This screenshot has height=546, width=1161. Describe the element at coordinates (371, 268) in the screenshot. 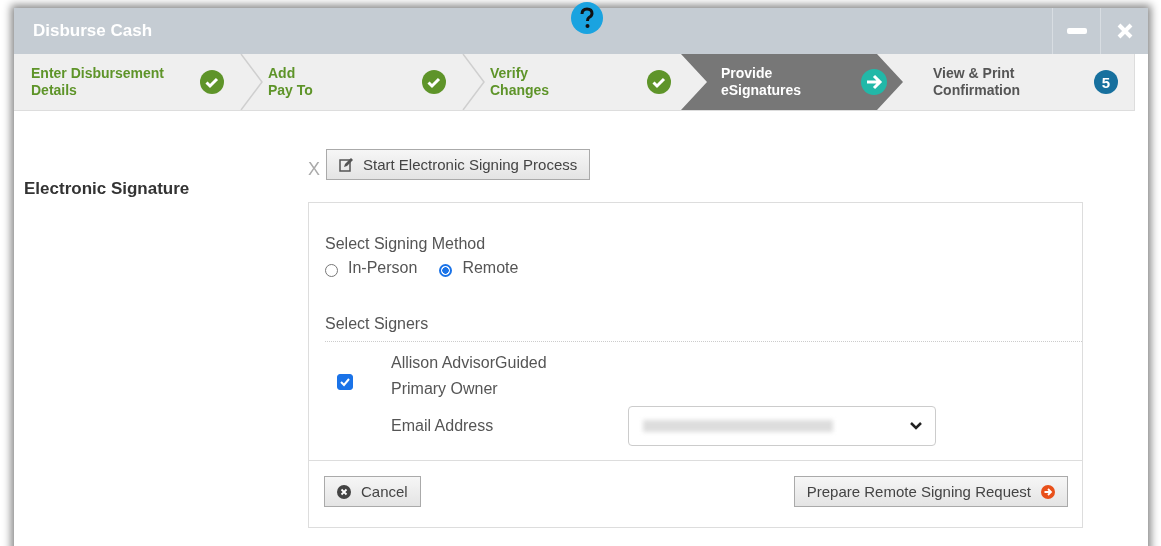

I see `radio-option: In-Person` at that location.